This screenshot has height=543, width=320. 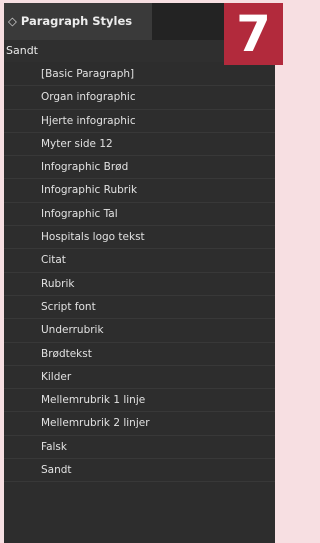 I want to click on paragraph-style-item: Script font, so click(x=139, y=308).